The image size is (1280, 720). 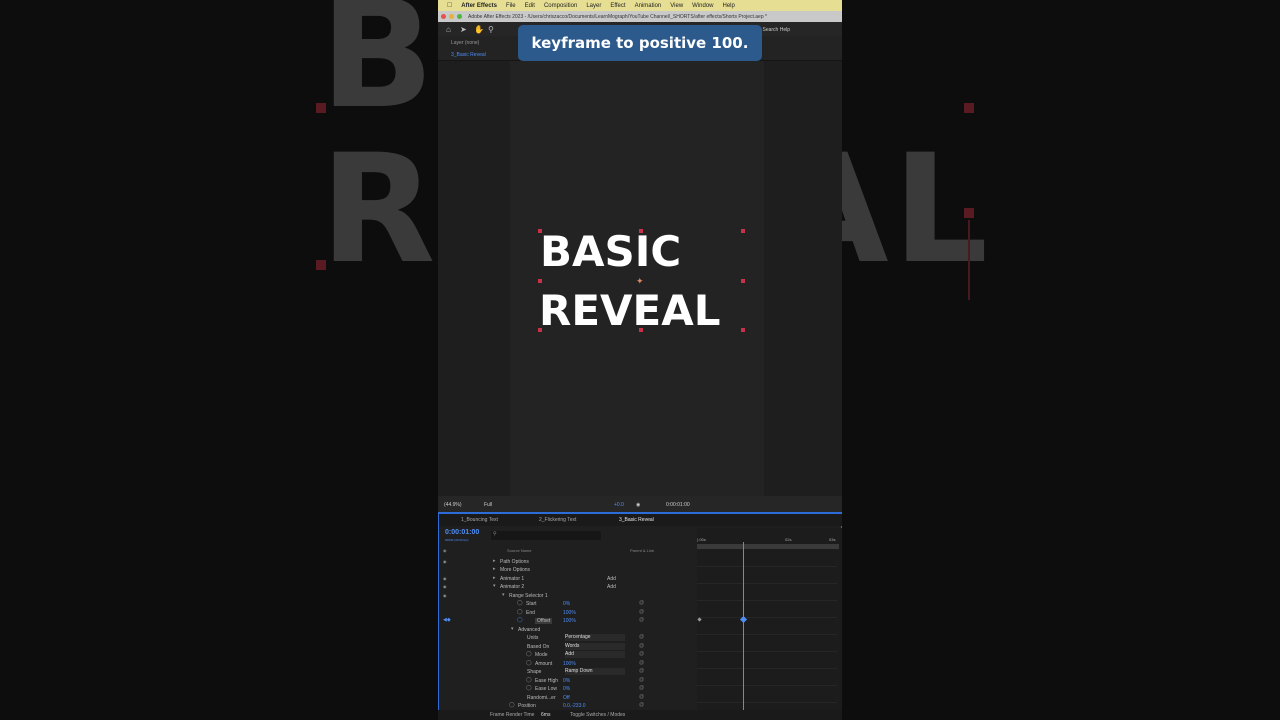 What do you see at coordinates (743, 631) in the screenshot?
I see `playhead` at bounding box center [743, 631].